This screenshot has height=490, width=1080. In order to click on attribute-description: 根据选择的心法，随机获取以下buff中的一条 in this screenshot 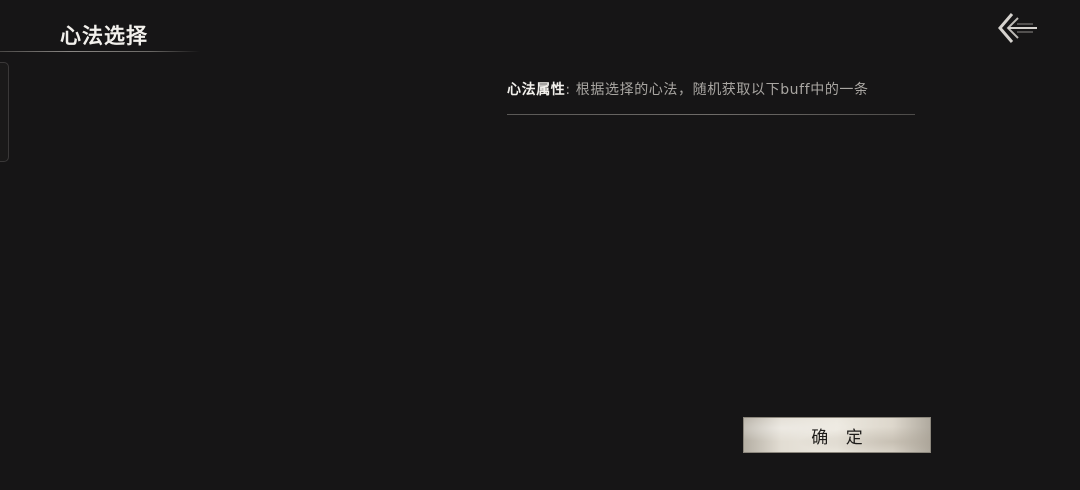, I will do `click(722, 90)`.